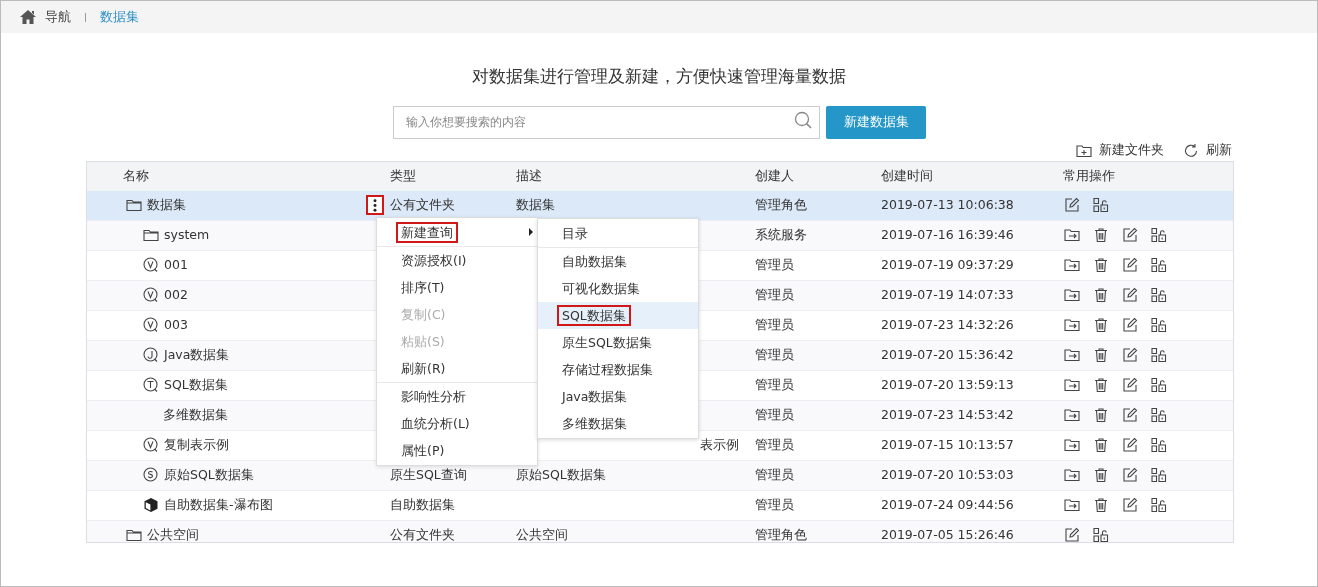 Image resolution: width=1318 pixels, height=587 pixels. Describe the element at coordinates (947, 204) in the screenshot. I see `table-cell: 2019-07-13 10:06:38` at that location.